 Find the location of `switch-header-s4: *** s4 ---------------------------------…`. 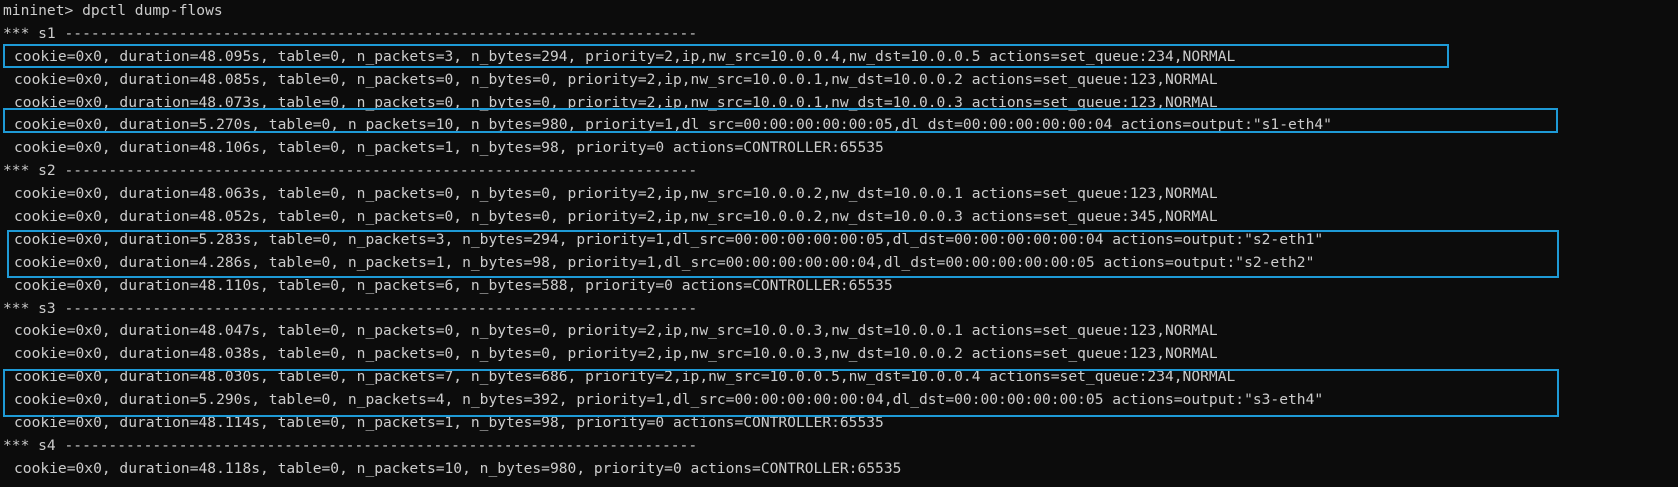

switch-header-s4: *** s4 ---------------------------------… is located at coordinates (350, 445).